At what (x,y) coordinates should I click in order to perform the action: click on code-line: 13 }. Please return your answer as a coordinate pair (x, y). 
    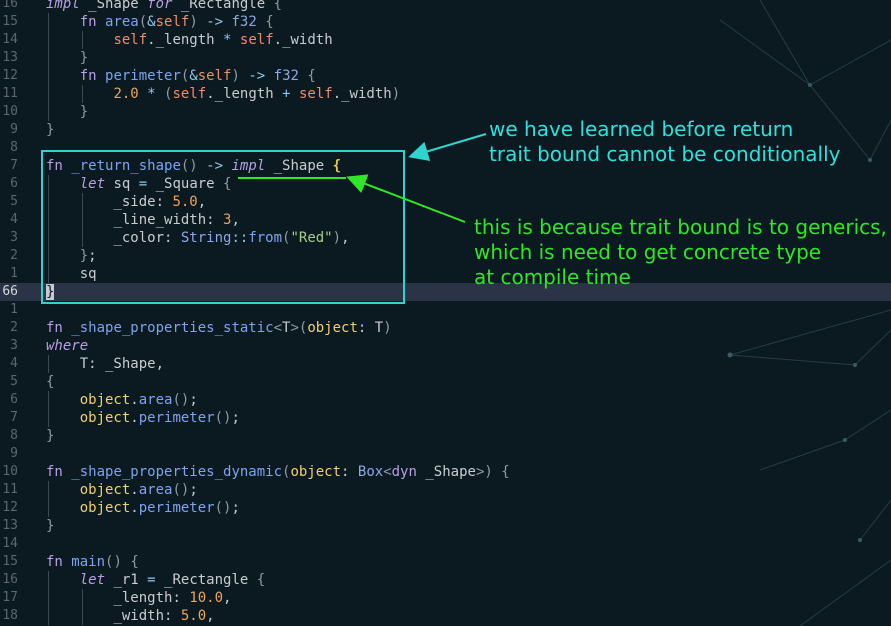
    Looking at the image, I should click on (445, 58).